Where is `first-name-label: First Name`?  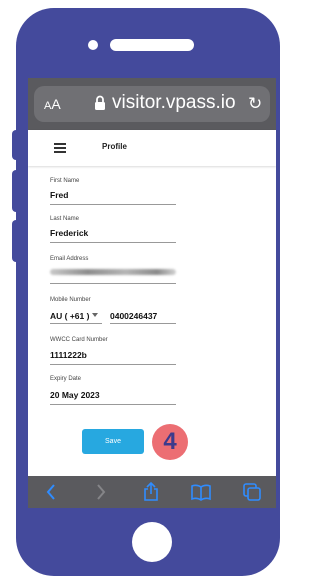 first-name-label: First Name is located at coordinates (65, 181).